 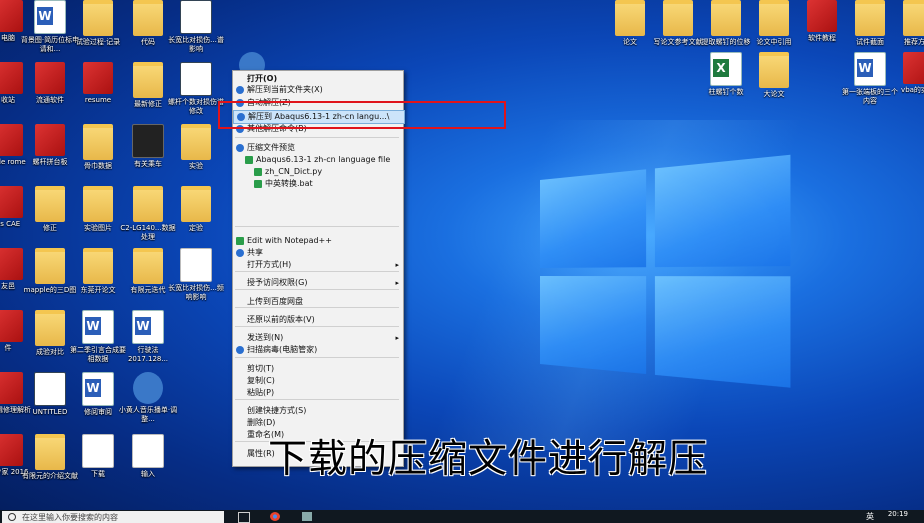 I want to click on document-icon, so click(x=148, y=141).